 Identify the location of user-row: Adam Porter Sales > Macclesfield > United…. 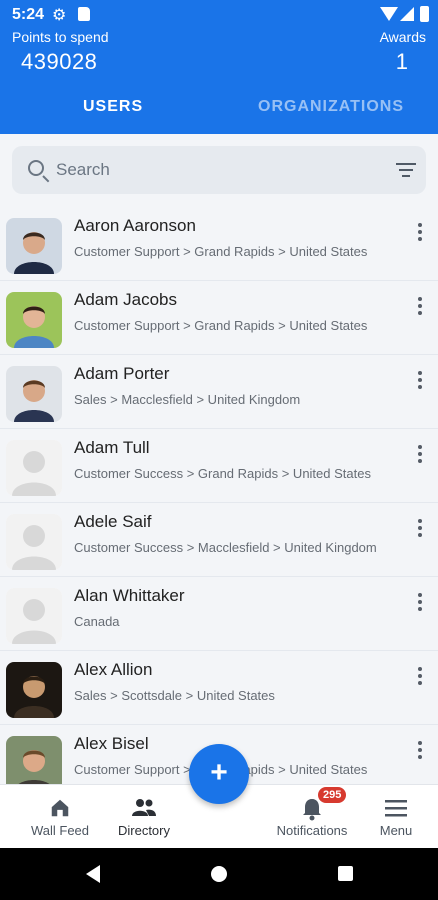
(219, 392).